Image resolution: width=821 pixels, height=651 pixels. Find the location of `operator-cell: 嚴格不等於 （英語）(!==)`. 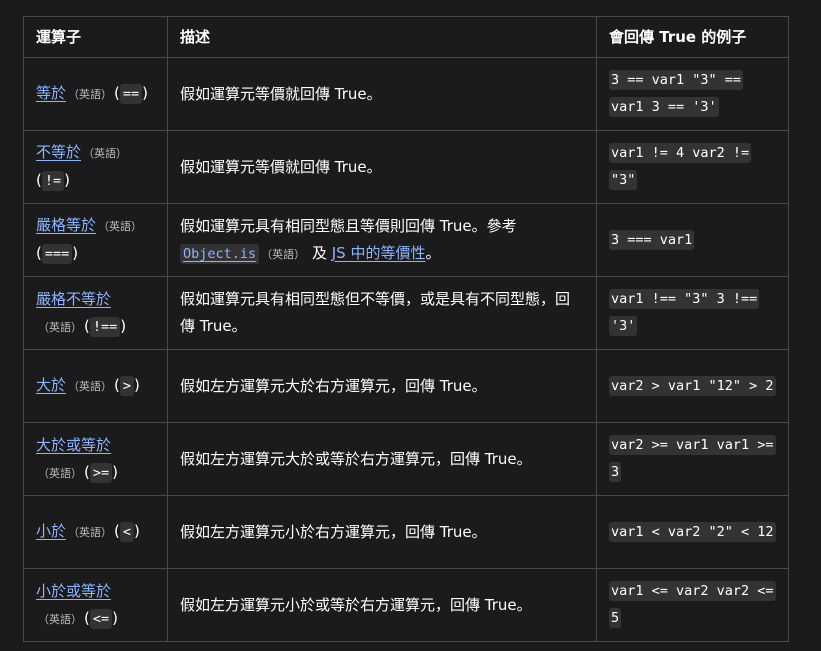

operator-cell: 嚴格不等於 （英語）(!==) is located at coordinates (95, 313).